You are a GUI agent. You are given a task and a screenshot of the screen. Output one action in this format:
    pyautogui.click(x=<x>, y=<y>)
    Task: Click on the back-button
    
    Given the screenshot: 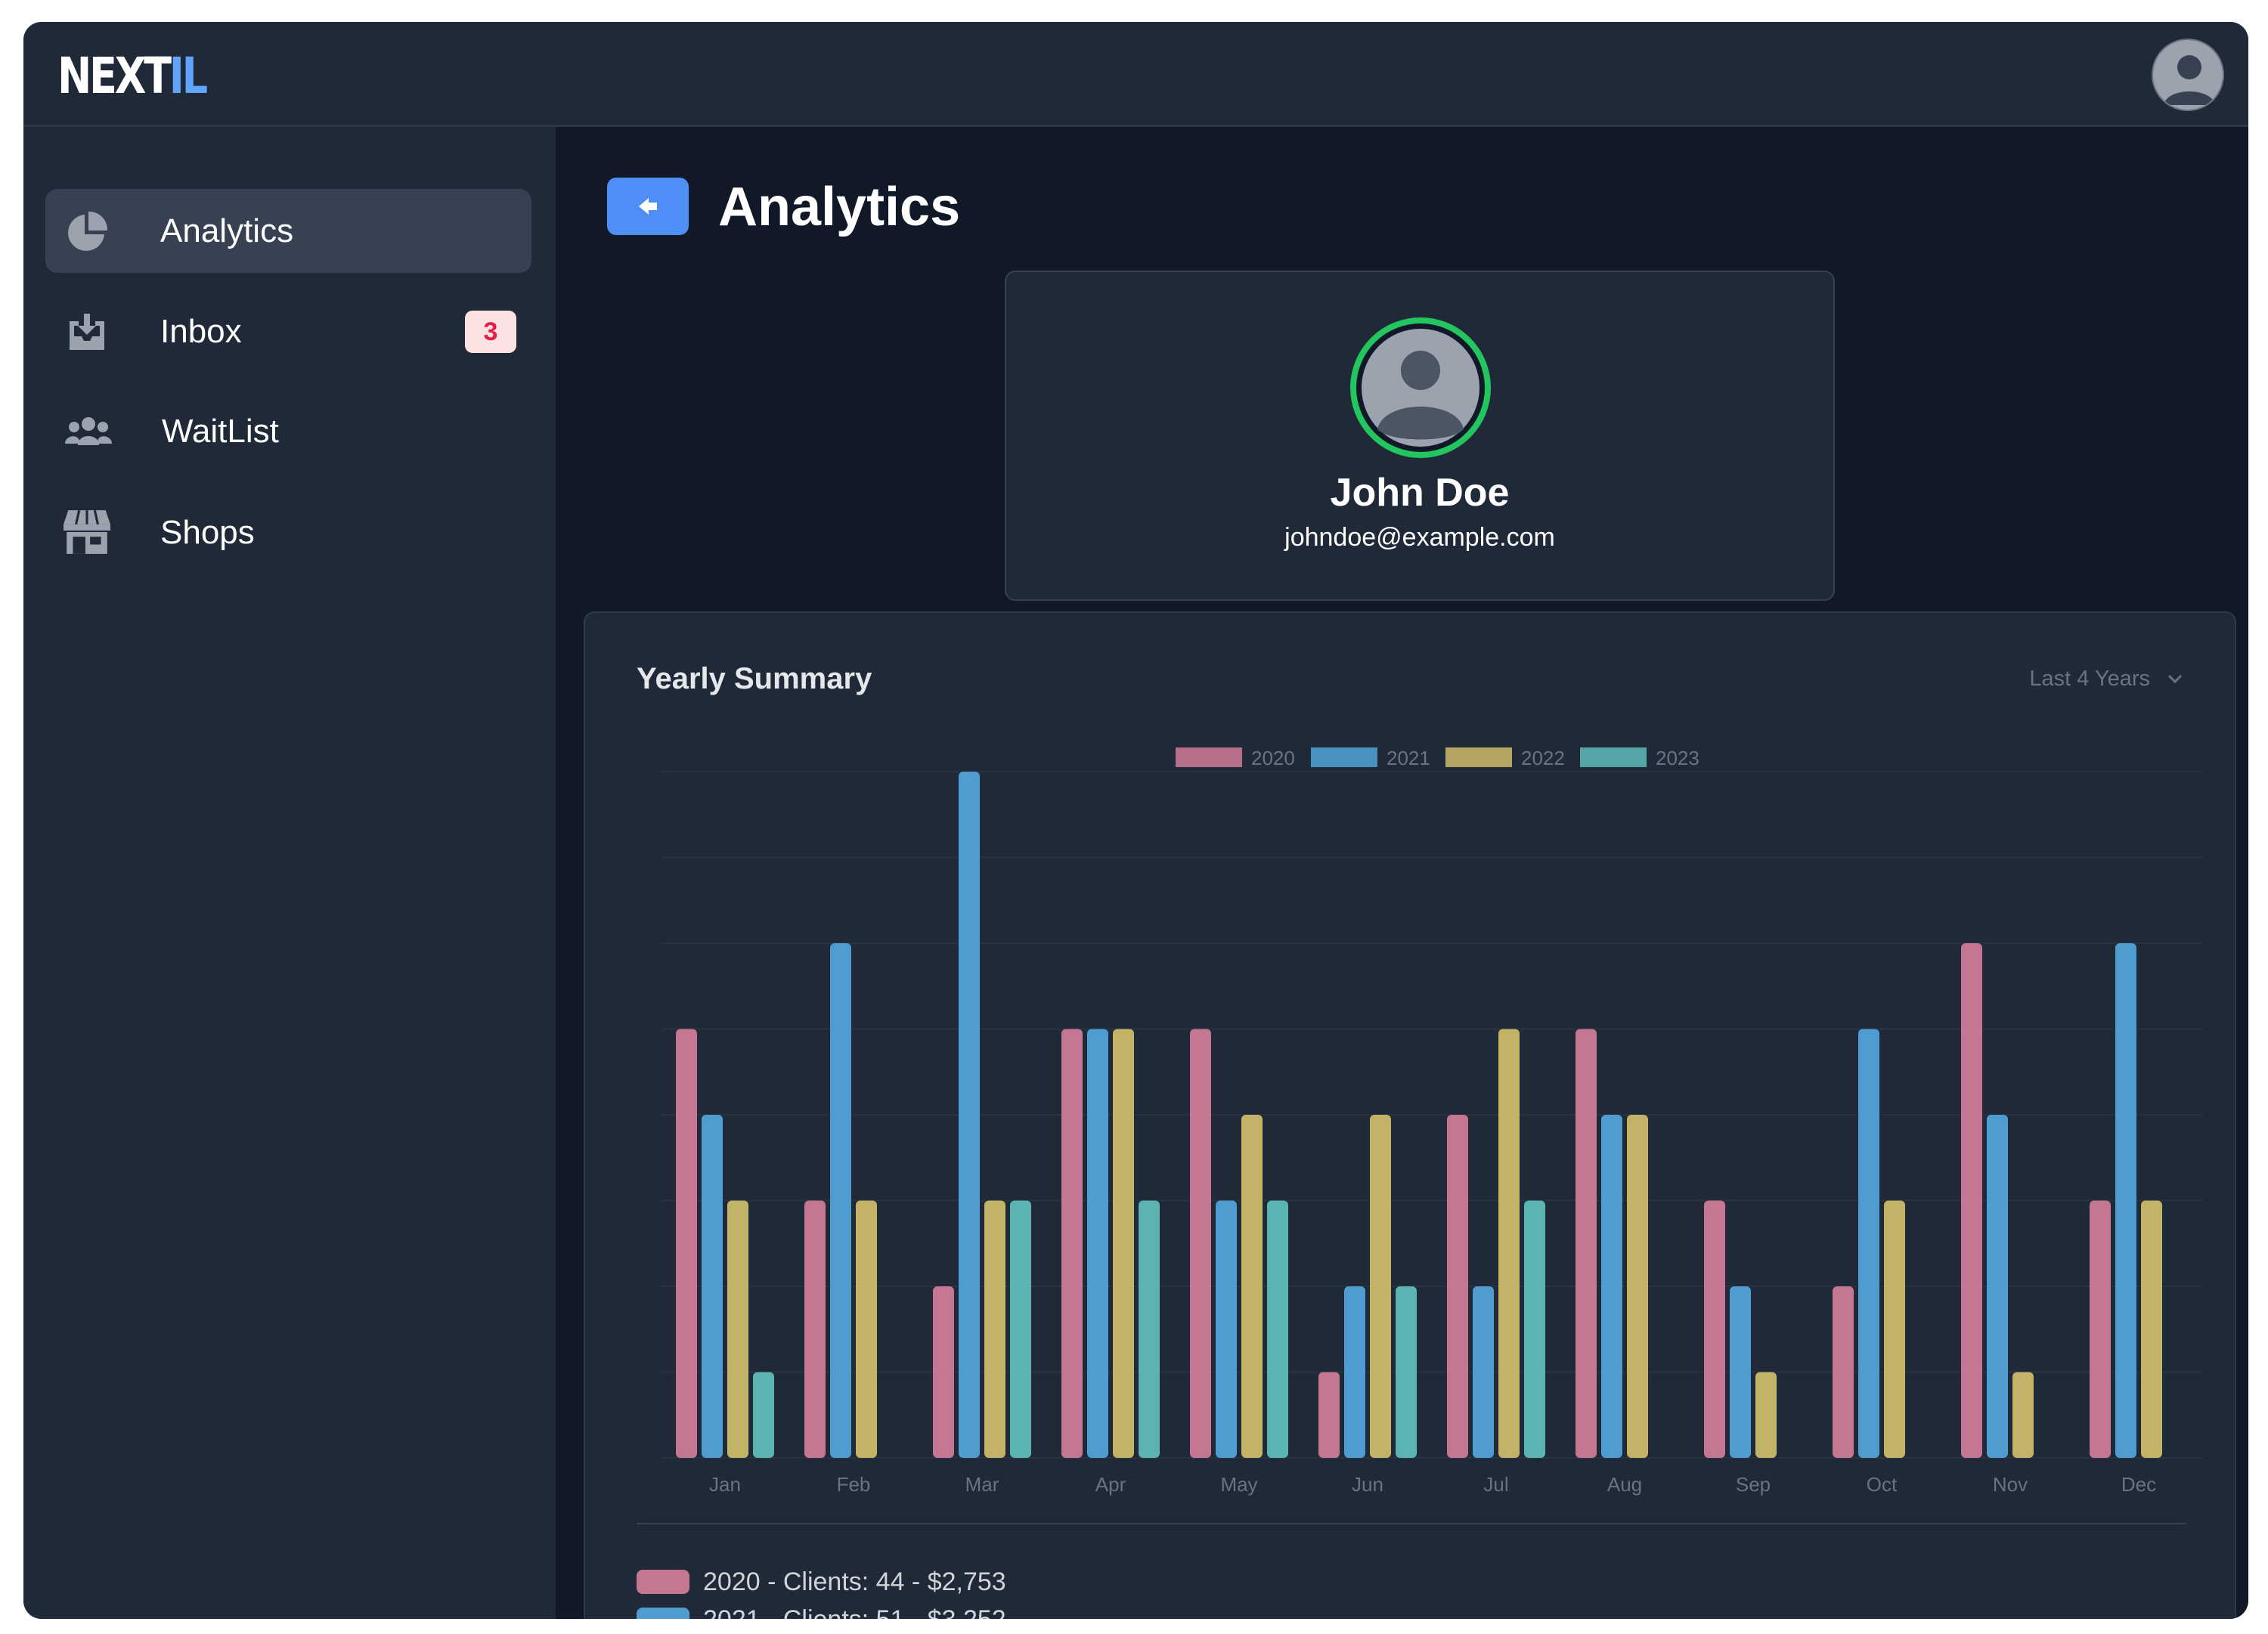 What is the action you would take?
    pyautogui.click(x=648, y=206)
    